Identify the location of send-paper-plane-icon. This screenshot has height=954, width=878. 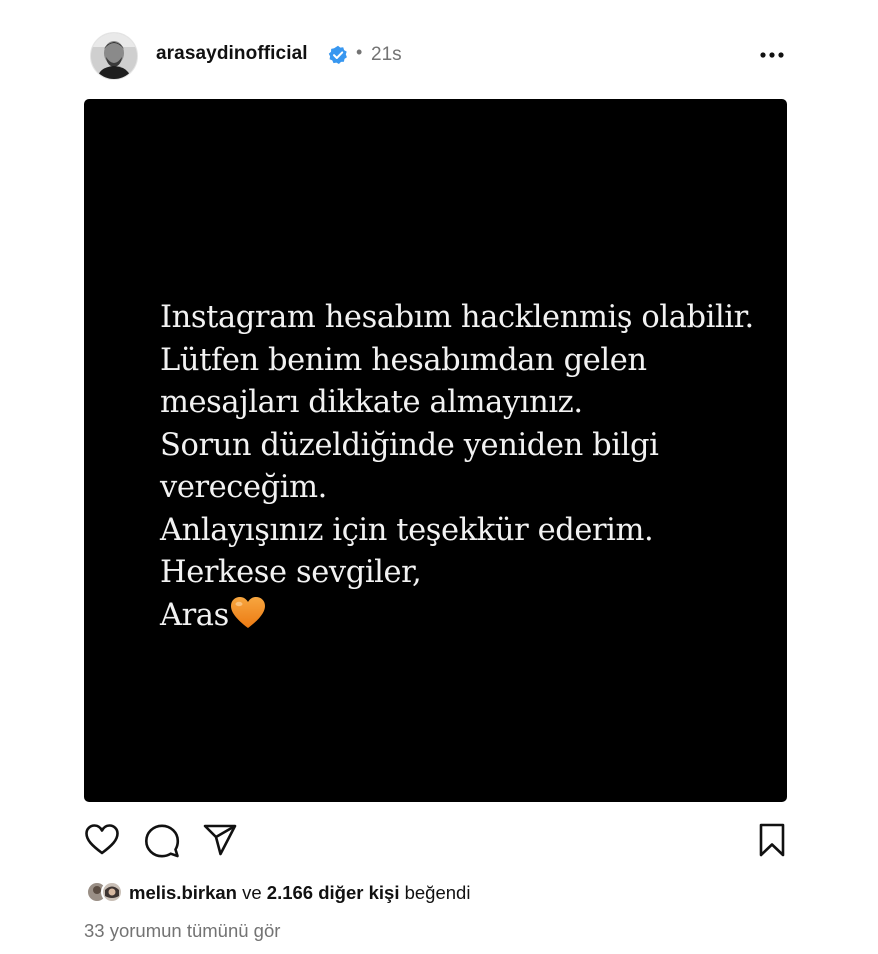
(220, 840).